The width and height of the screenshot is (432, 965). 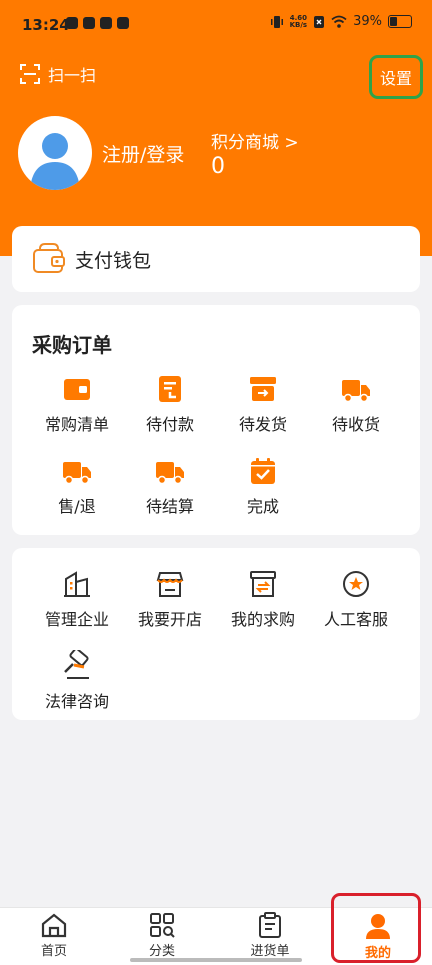 What do you see at coordinates (77, 487) in the screenshot?
I see `order-after-sale: 售/退` at bounding box center [77, 487].